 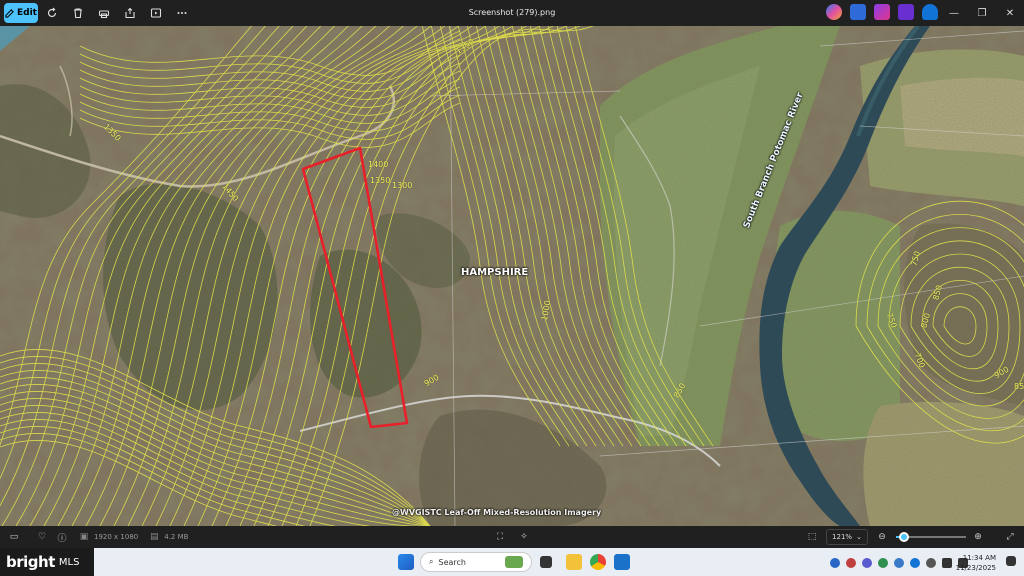 I want to click on studio-icon, so click(x=906, y=12).